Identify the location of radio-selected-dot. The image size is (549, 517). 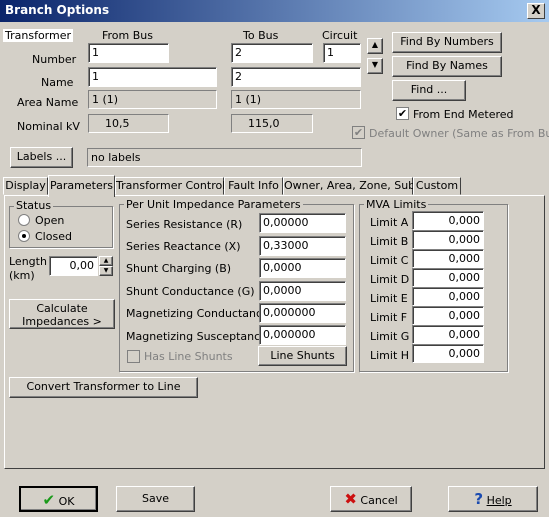
(24, 236).